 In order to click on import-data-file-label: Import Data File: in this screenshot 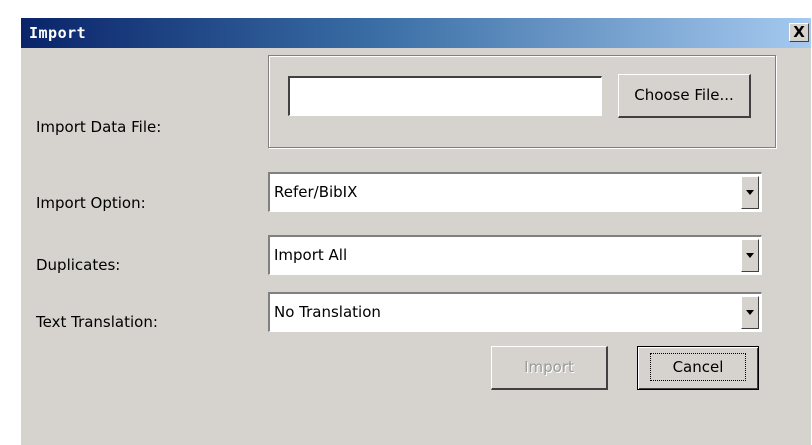, I will do `click(99, 127)`.